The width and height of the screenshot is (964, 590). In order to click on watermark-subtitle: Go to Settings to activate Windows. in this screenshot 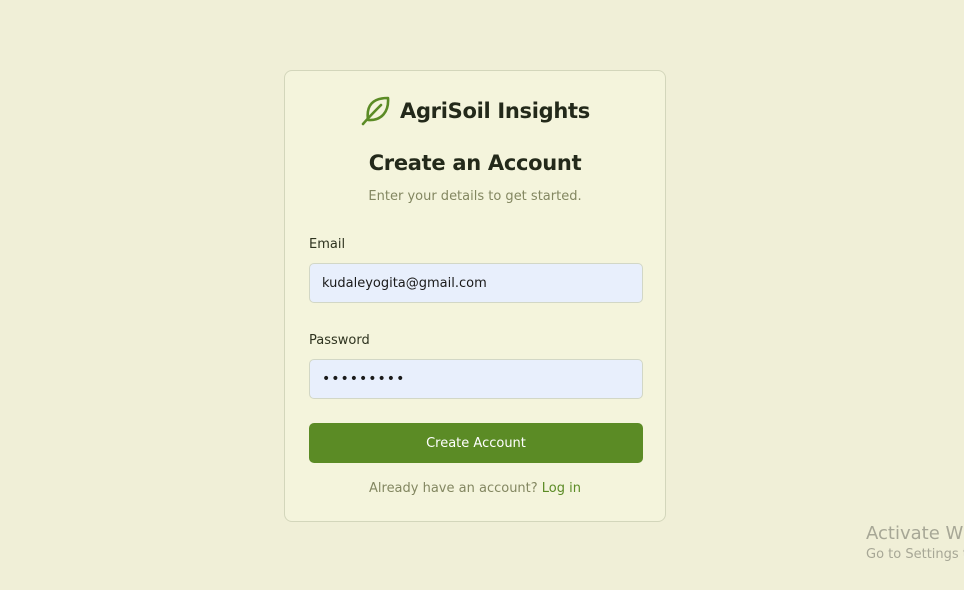, I will do `click(915, 554)`.